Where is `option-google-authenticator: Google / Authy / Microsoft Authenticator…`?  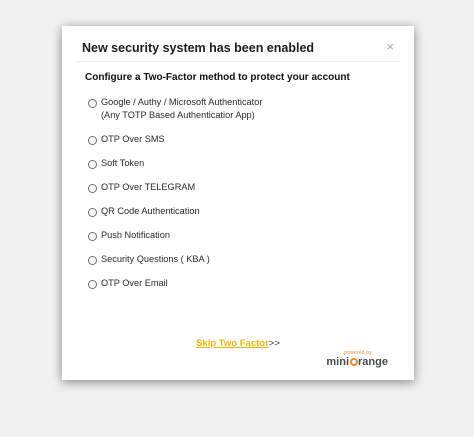 option-google-authenticator: Google / Authy / Microsoft Authenticator… is located at coordinates (243, 109).